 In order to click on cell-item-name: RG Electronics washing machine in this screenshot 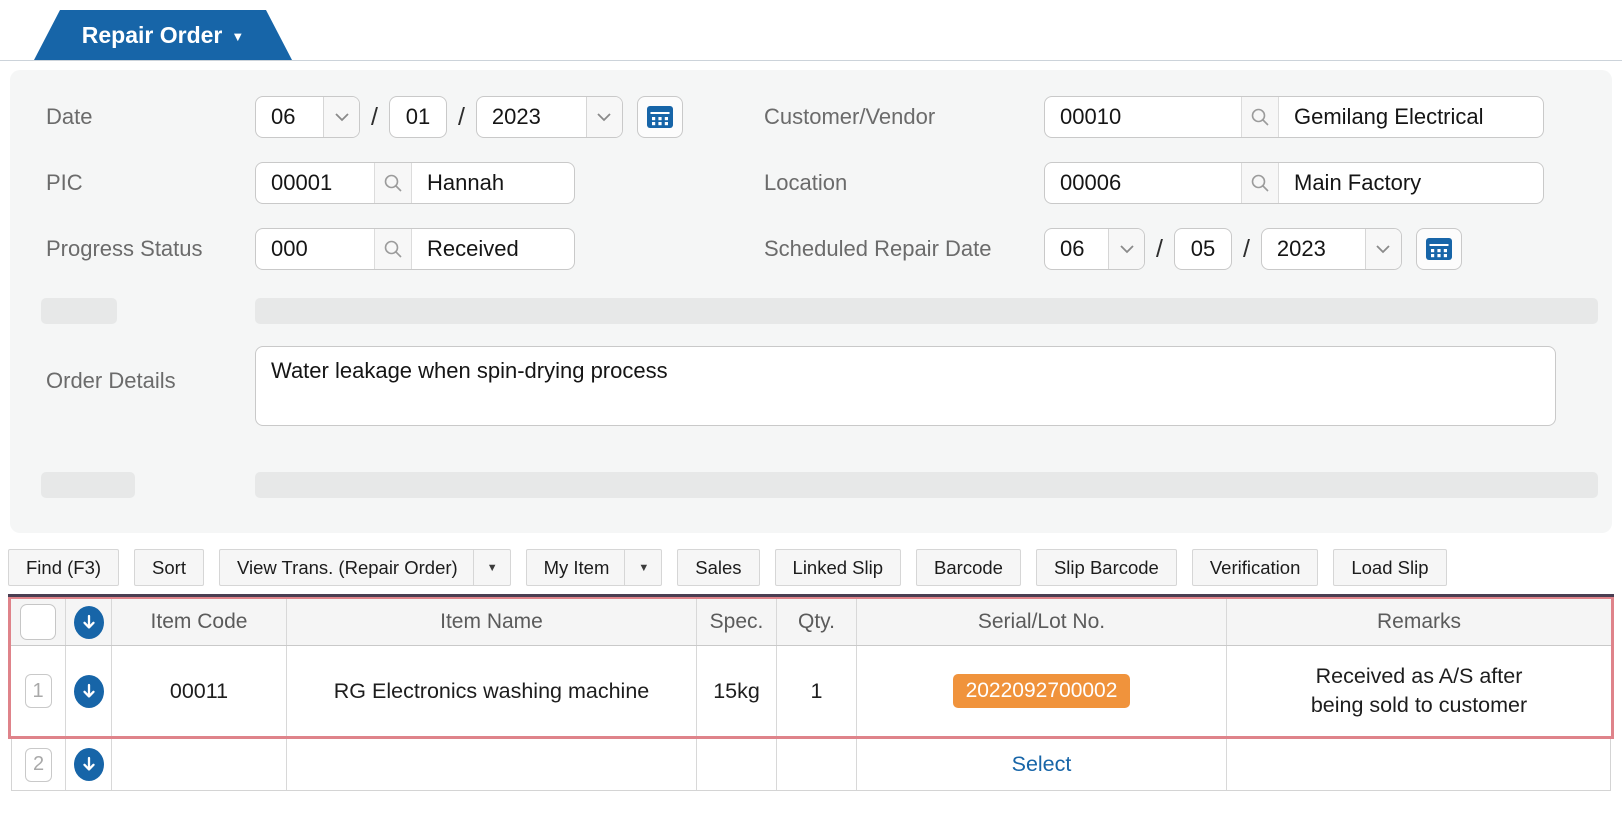, I will do `click(492, 691)`.